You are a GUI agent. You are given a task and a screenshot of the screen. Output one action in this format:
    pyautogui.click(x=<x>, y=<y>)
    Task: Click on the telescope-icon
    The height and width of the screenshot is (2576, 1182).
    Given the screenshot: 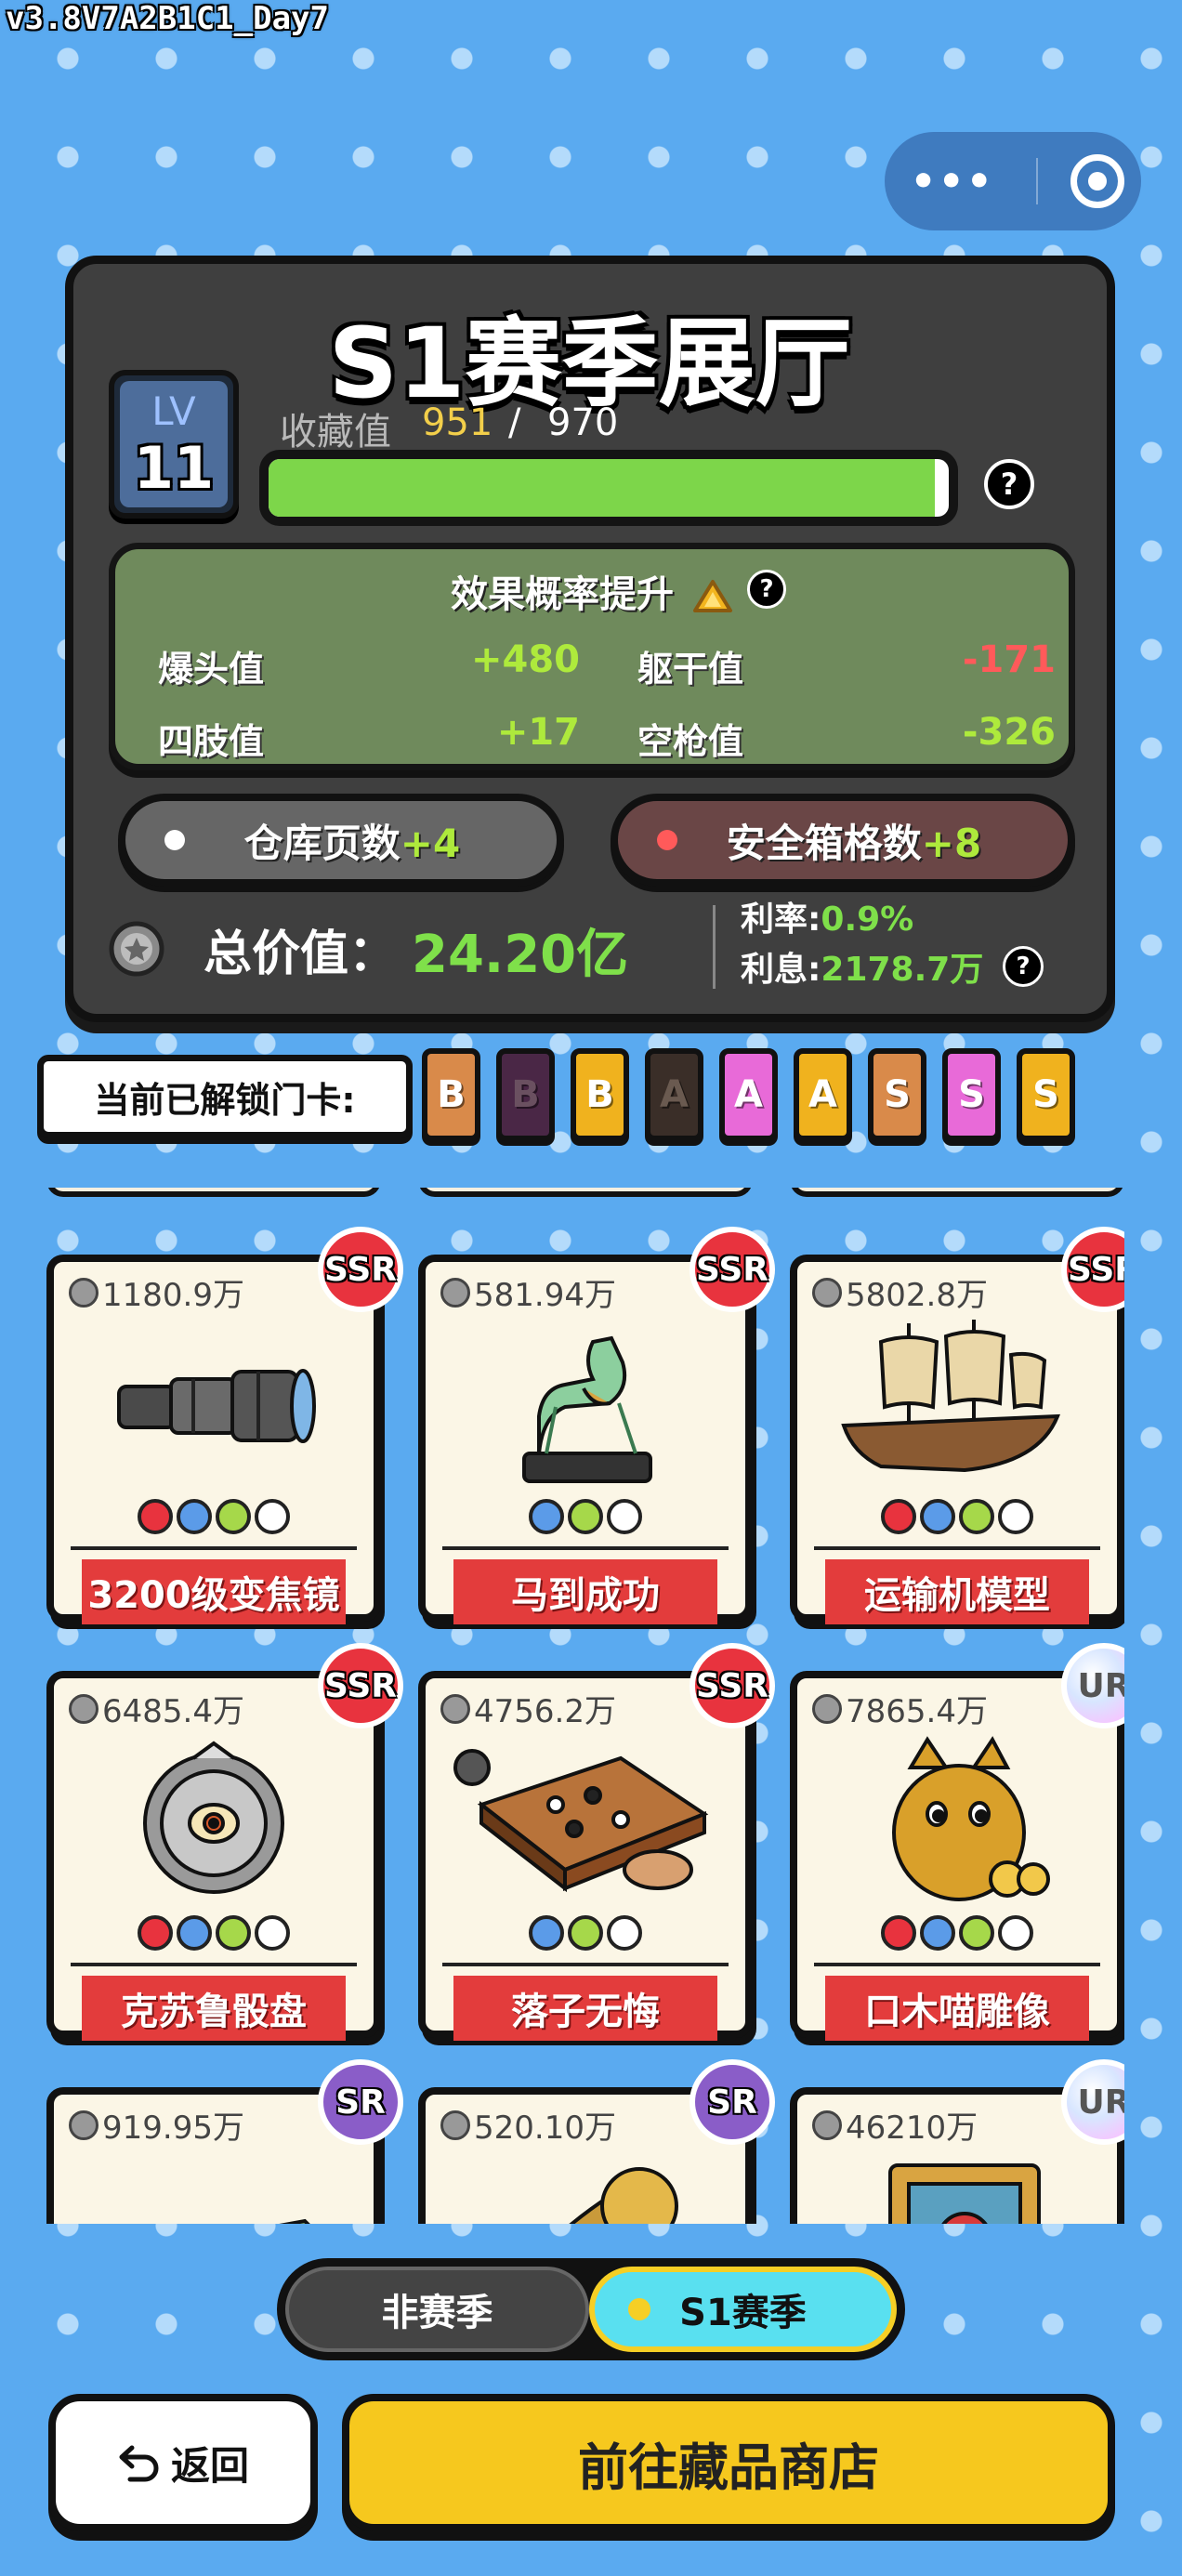 What is the action you would take?
    pyautogui.click(x=214, y=1402)
    